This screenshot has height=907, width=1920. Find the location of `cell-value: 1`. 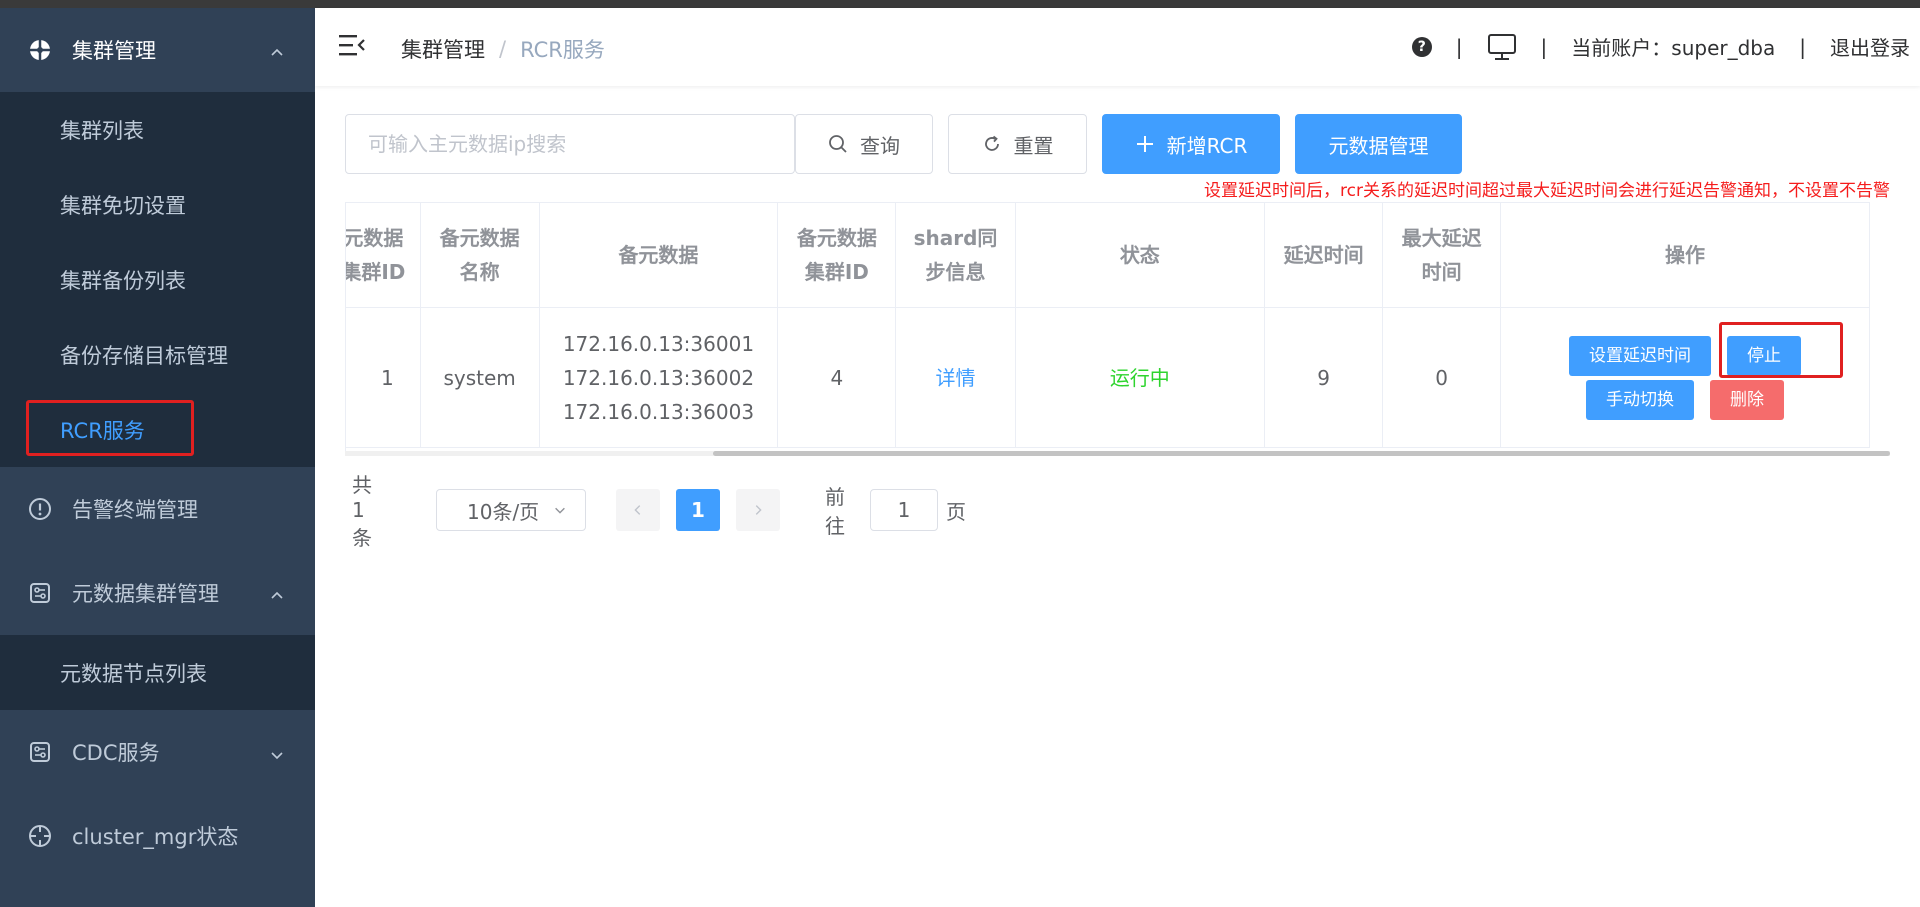

cell-value: 1 is located at coordinates (387, 377).